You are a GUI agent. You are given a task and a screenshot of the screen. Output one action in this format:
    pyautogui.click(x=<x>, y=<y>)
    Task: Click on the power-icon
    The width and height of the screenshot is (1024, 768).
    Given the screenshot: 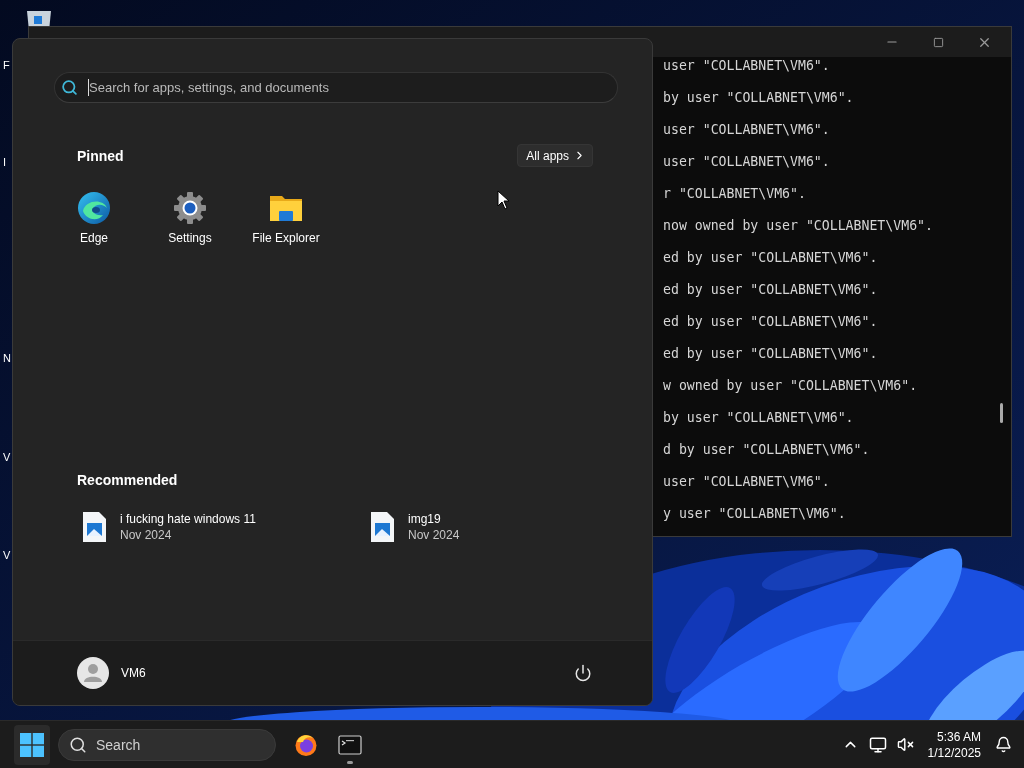 What is the action you would take?
    pyautogui.click(x=583, y=673)
    